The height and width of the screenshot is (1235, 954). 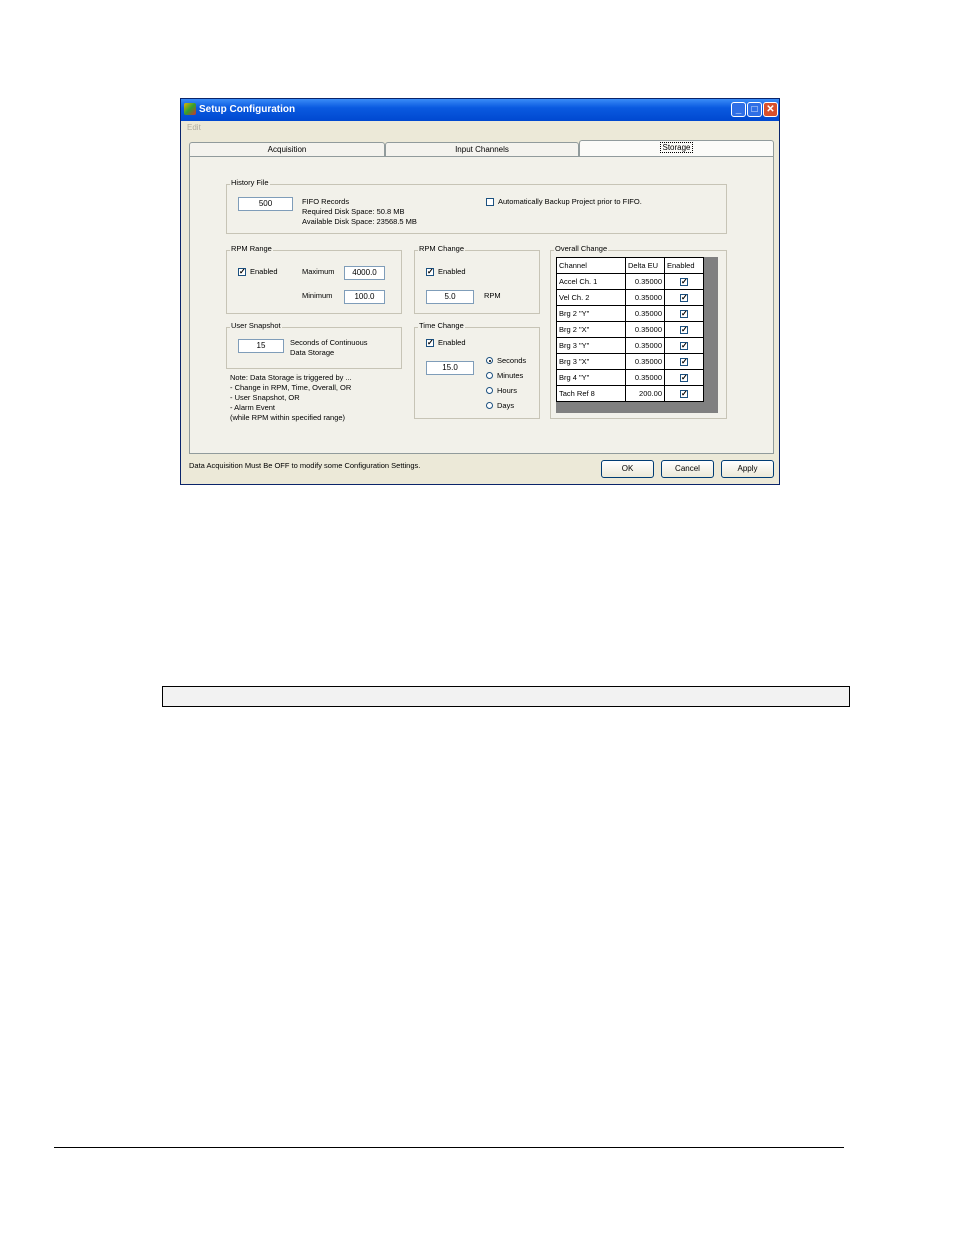 What do you see at coordinates (512, 360) in the screenshot?
I see `radio-seconds-label: Seconds` at bounding box center [512, 360].